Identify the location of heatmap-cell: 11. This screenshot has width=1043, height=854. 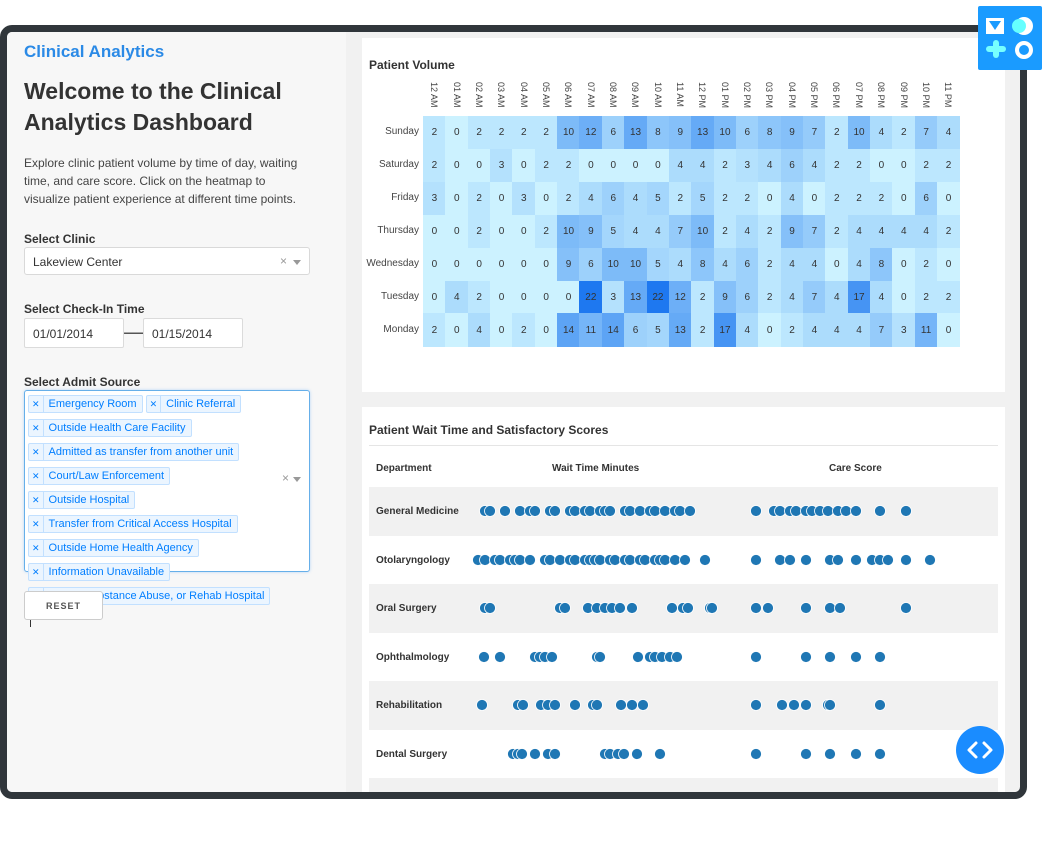
(926, 330).